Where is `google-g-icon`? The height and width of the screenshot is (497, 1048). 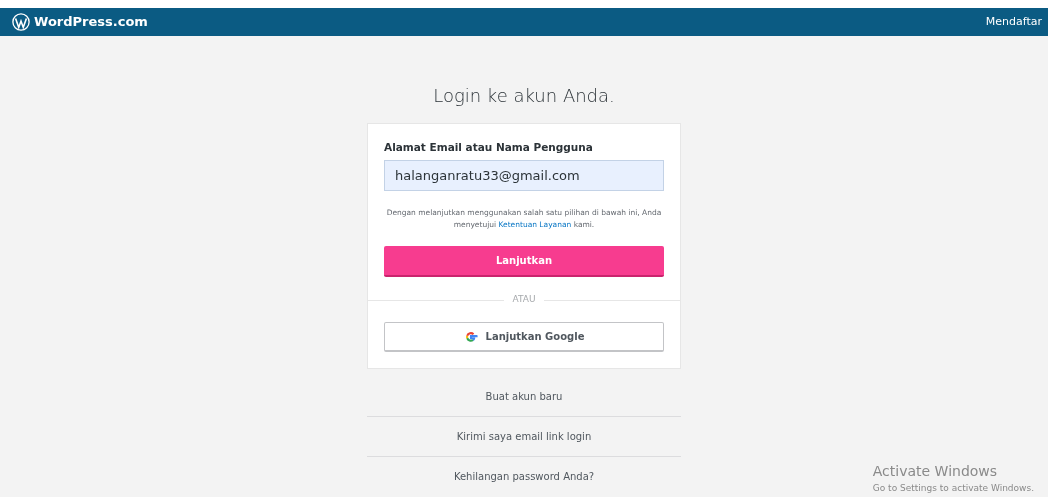
google-g-icon is located at coordinates (470, 336).